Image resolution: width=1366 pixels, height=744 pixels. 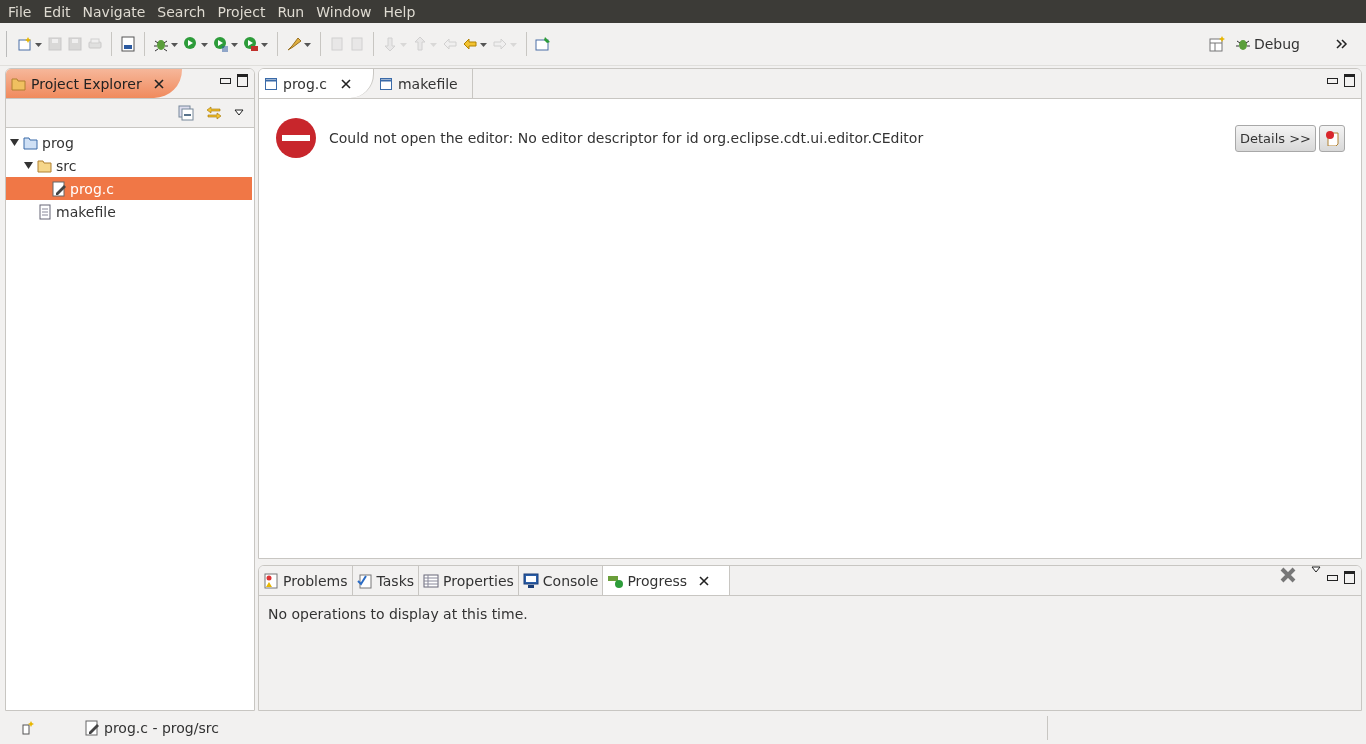 What do you see at coordinates (28, 727) in the screenshot?
I see `fast-view-icon` at bounding box center [28, 727].